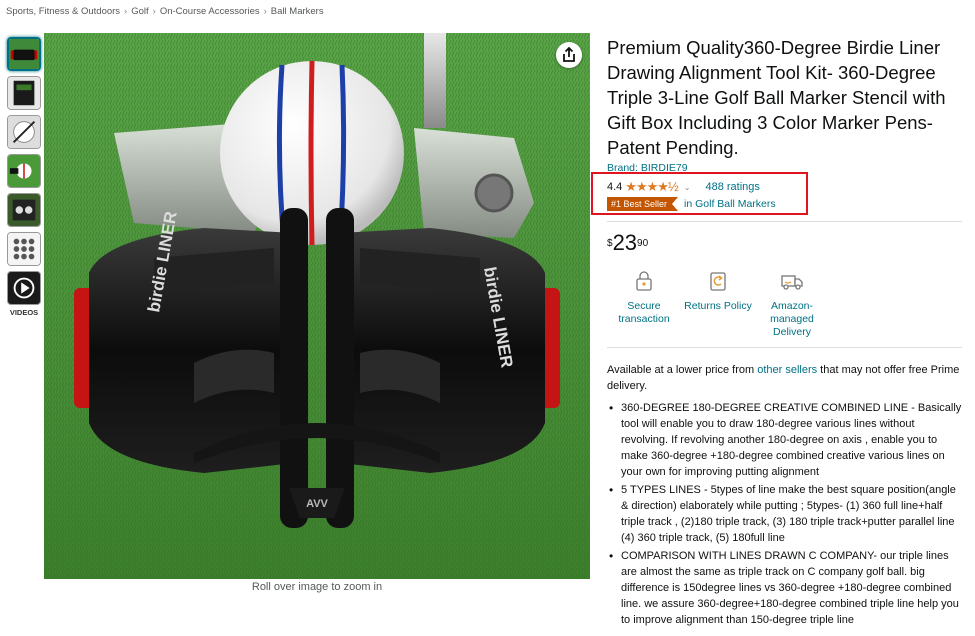  I want to click on breadcrumb-sports: Sports, Fitness & Outdoors, so click(63, 11).